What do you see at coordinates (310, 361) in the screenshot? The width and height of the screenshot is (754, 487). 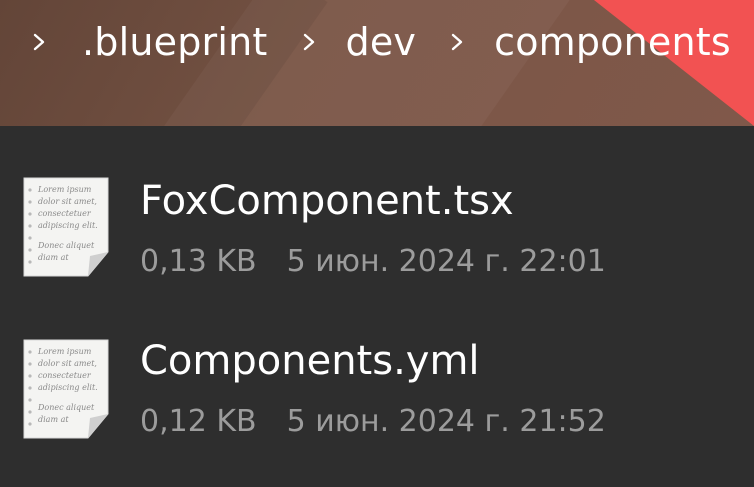 I see `file-name: Components.yml` at bounding box center [310, 361].